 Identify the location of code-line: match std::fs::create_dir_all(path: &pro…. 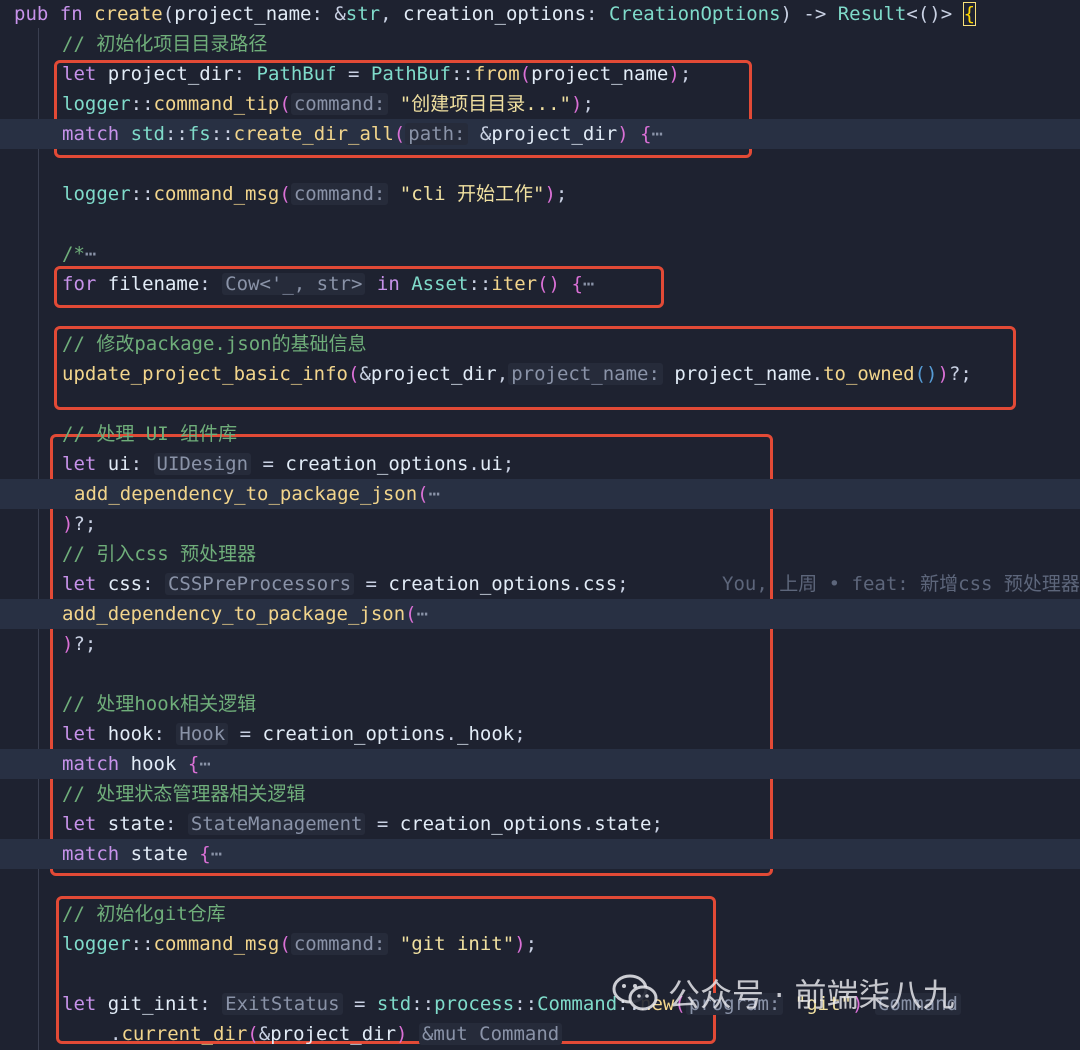
(540, 134).